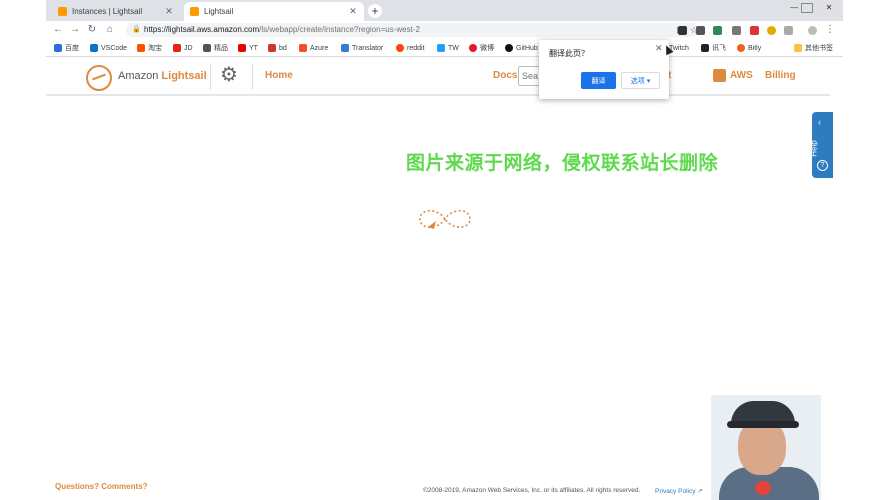 The image size is (889, 500). What do you see at coordinates (92, 30) in the screenshot?
I see `reload-icon: ↻` at bounding box center [92, 30].